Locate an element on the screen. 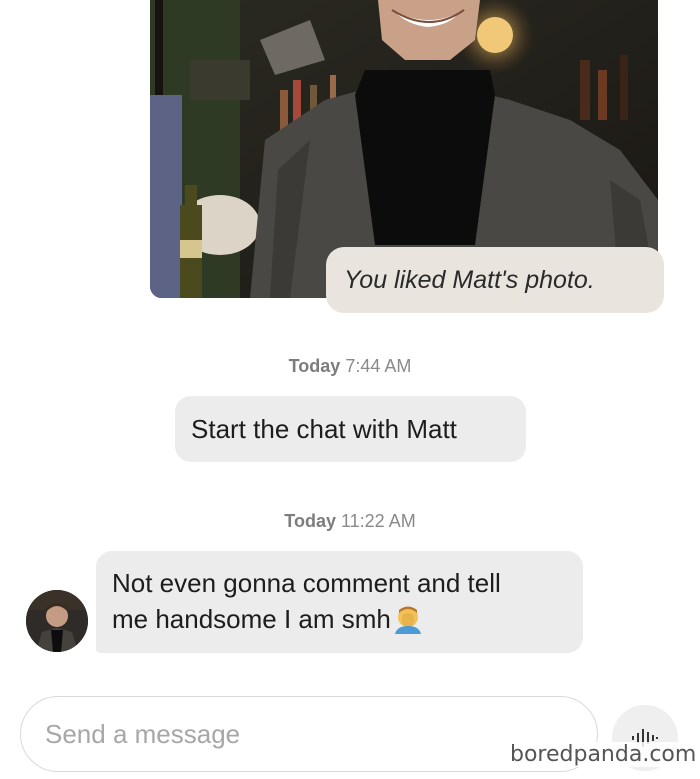 Image resolution: width=700 pixels, height=779 pixels. liked-photo-bubble: You liked Matt's photo. is located at coordinates (495, 280).